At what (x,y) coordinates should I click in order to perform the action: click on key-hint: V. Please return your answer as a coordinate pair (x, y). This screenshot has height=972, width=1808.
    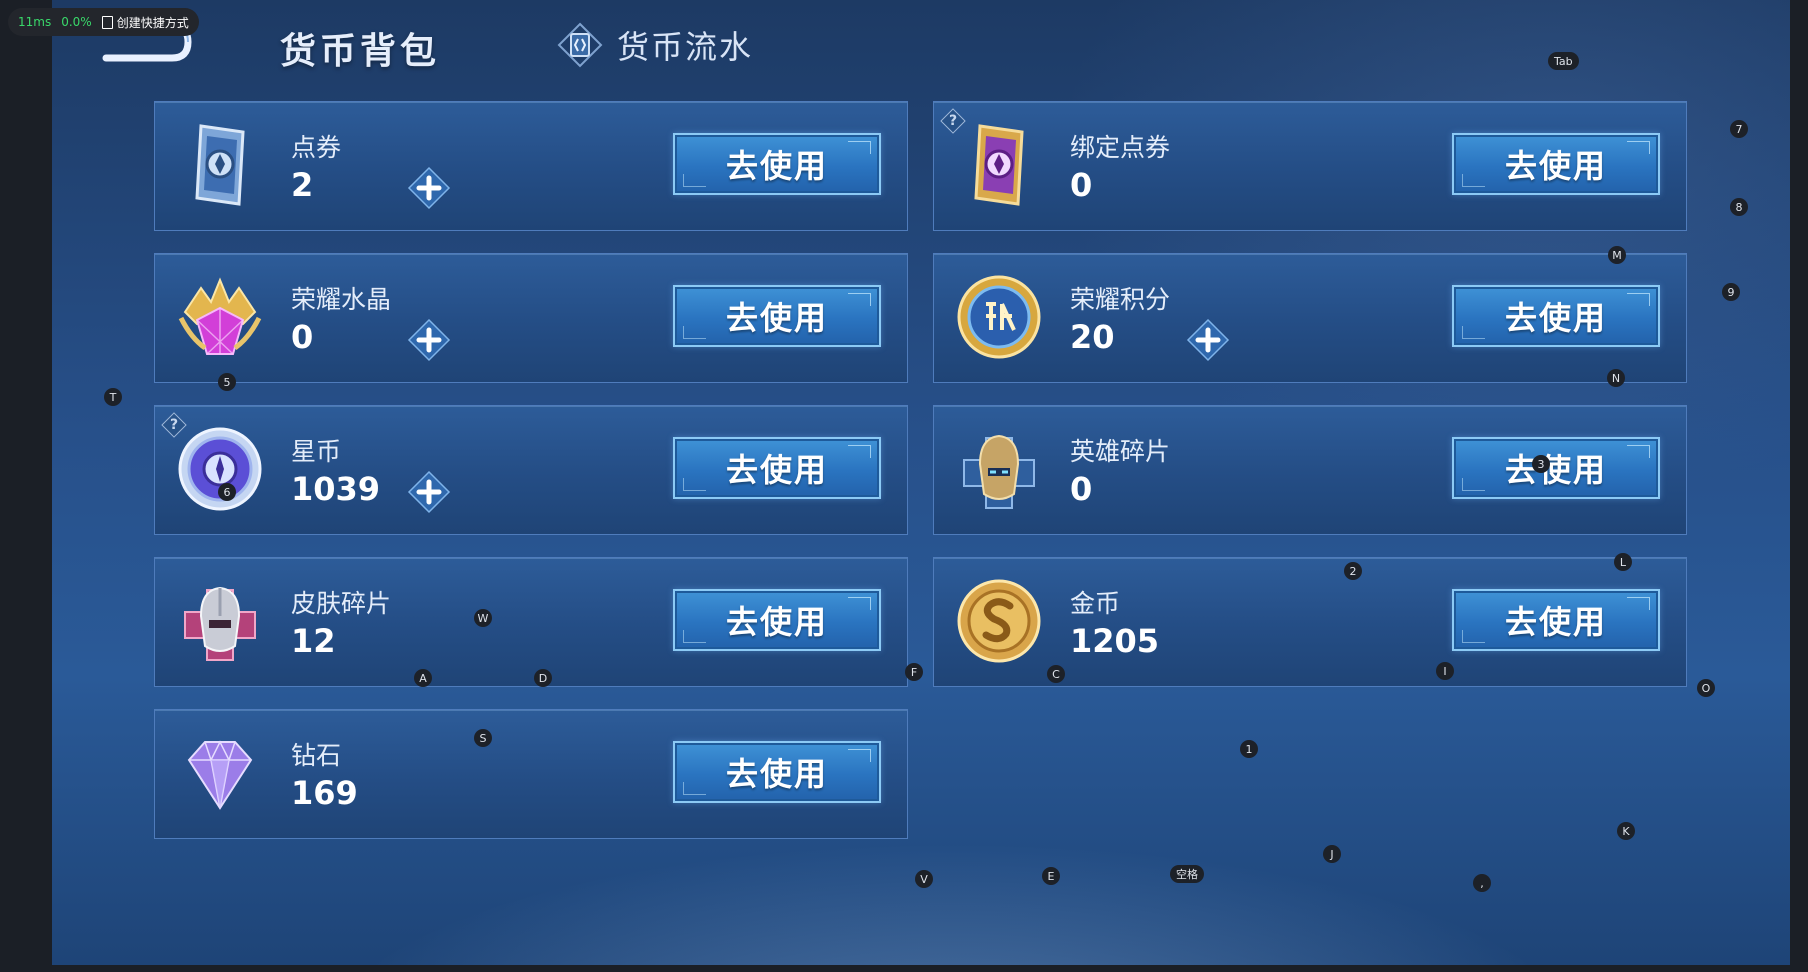
    Looking at the image, I should click on (924, 879).